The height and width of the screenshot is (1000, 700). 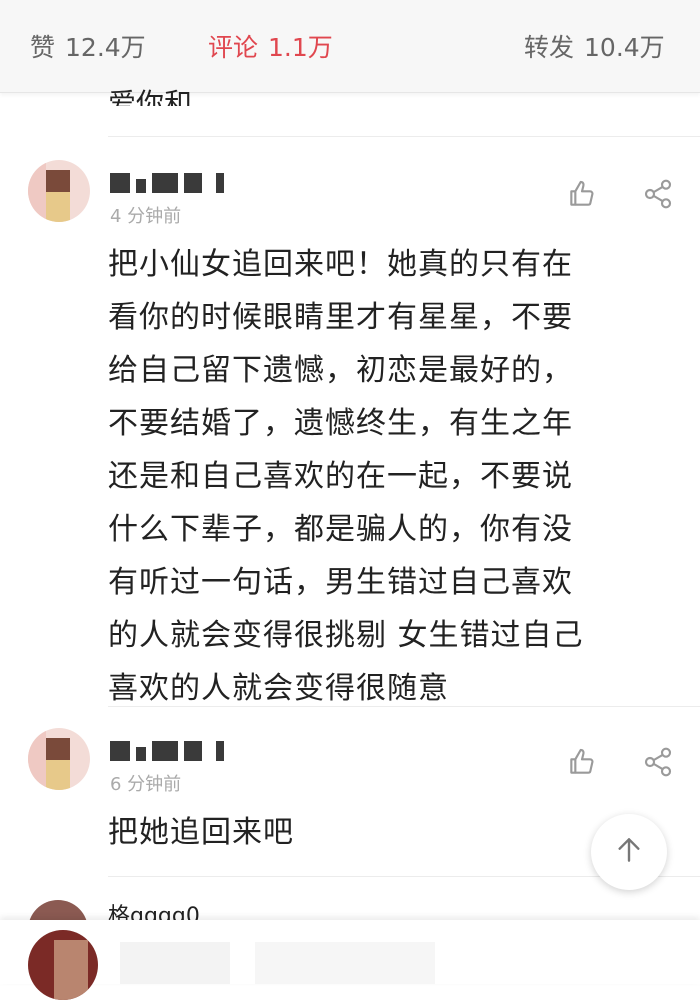 I want to click on next-comment-username: 格gggg0, so click(x=154, y=910).